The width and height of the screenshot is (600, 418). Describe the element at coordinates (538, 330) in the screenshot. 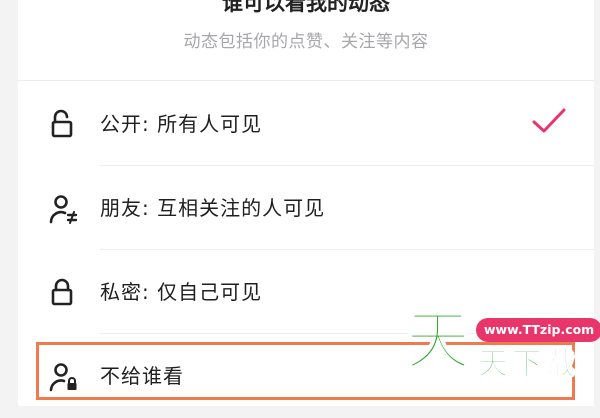

I see `watermark-url: www.TTzip.com` at that location.